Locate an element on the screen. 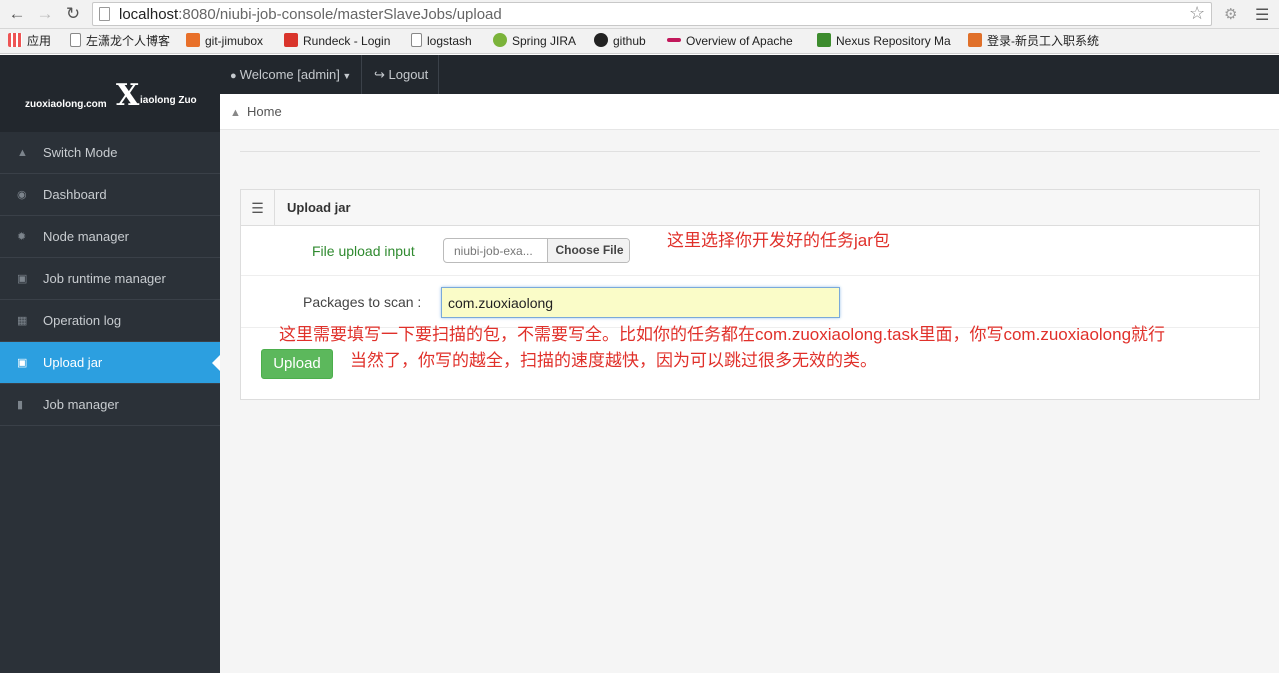 The height and width of the screenshot is (673, 1279). bookmark-item: github is located at coordinates (620, 41).